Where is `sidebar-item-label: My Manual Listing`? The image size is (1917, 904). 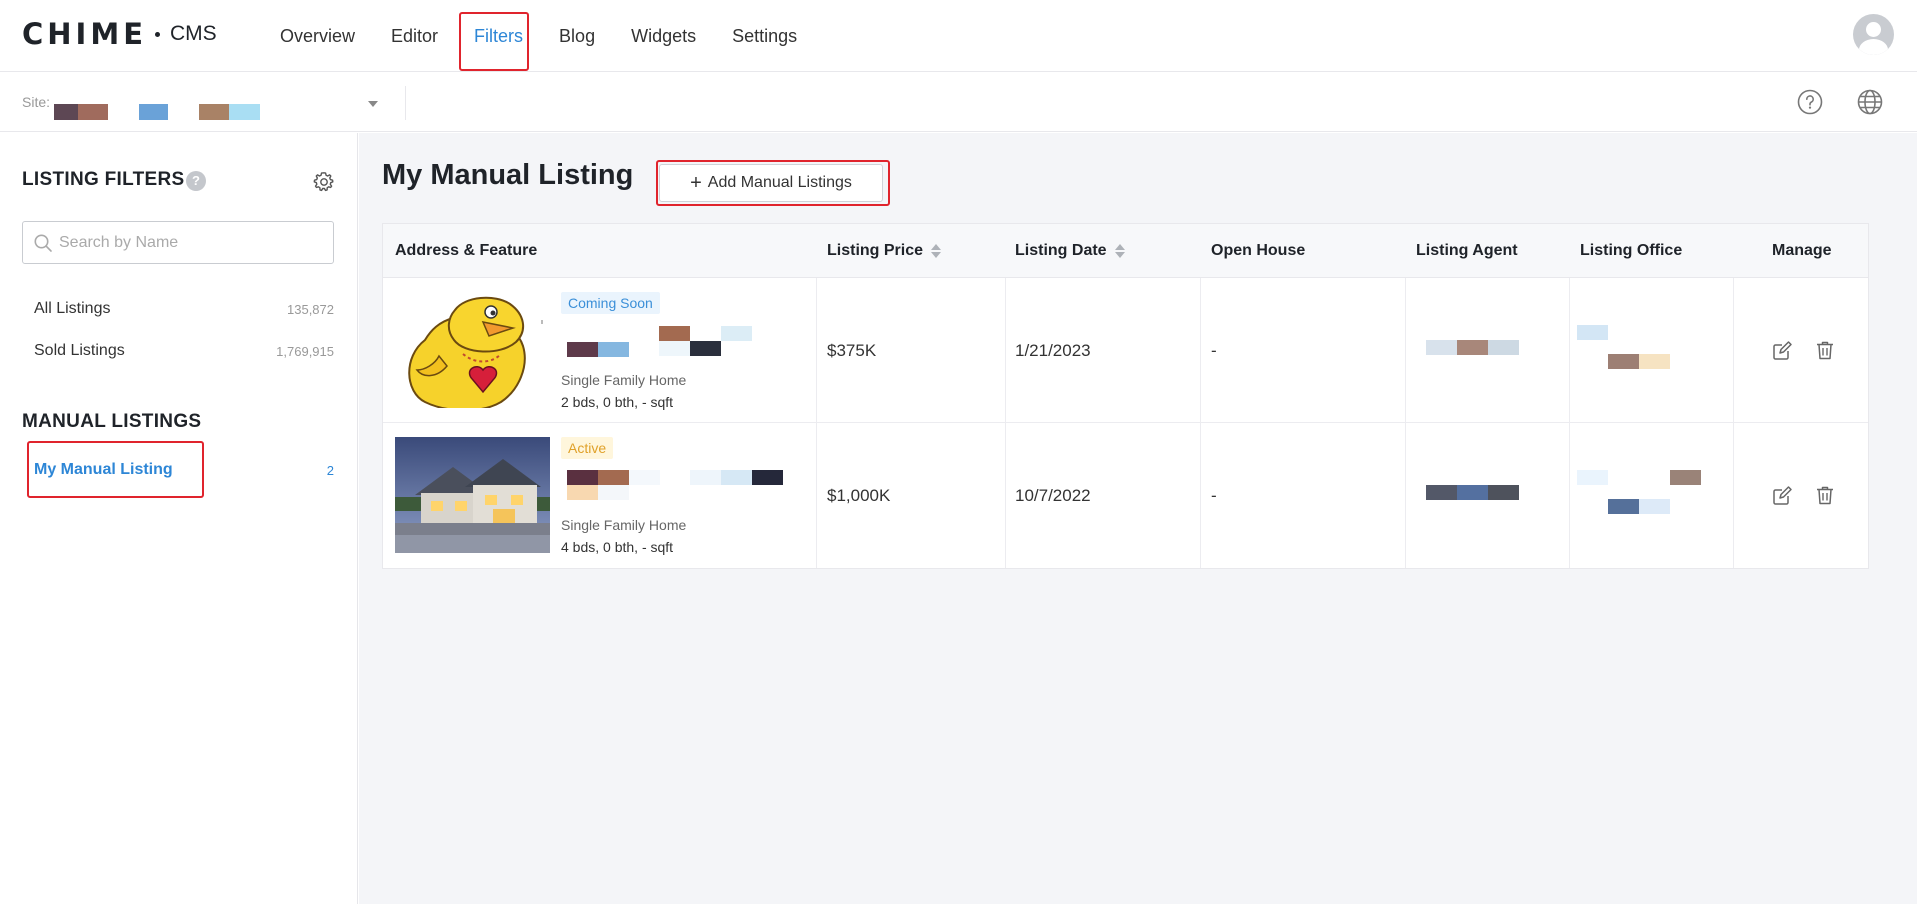
sidebar-item-label: My Manual Listing is located at coordinates (103, 469).